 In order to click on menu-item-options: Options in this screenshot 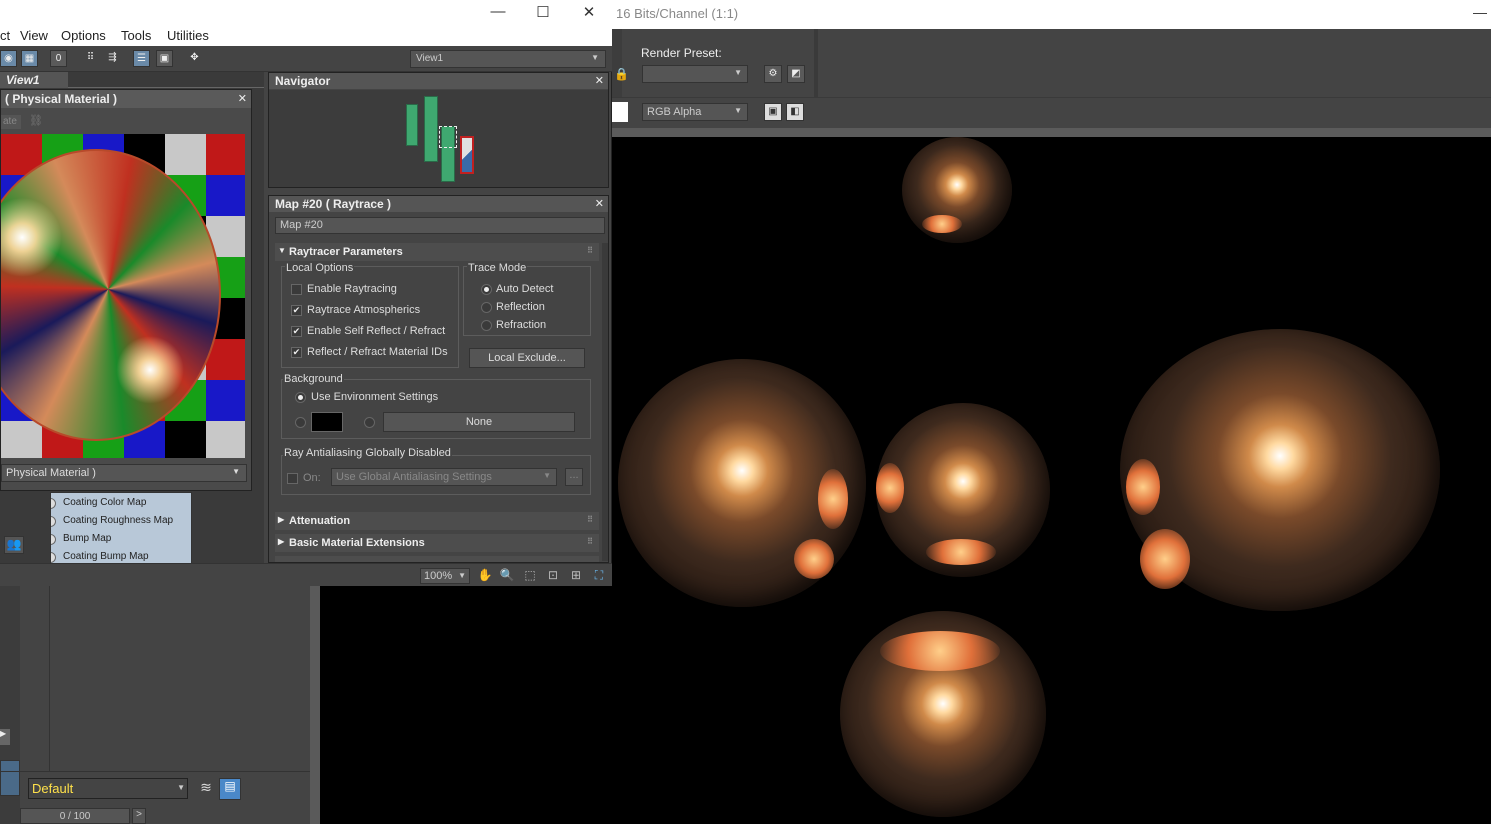, I will do `click(83, 35)`.